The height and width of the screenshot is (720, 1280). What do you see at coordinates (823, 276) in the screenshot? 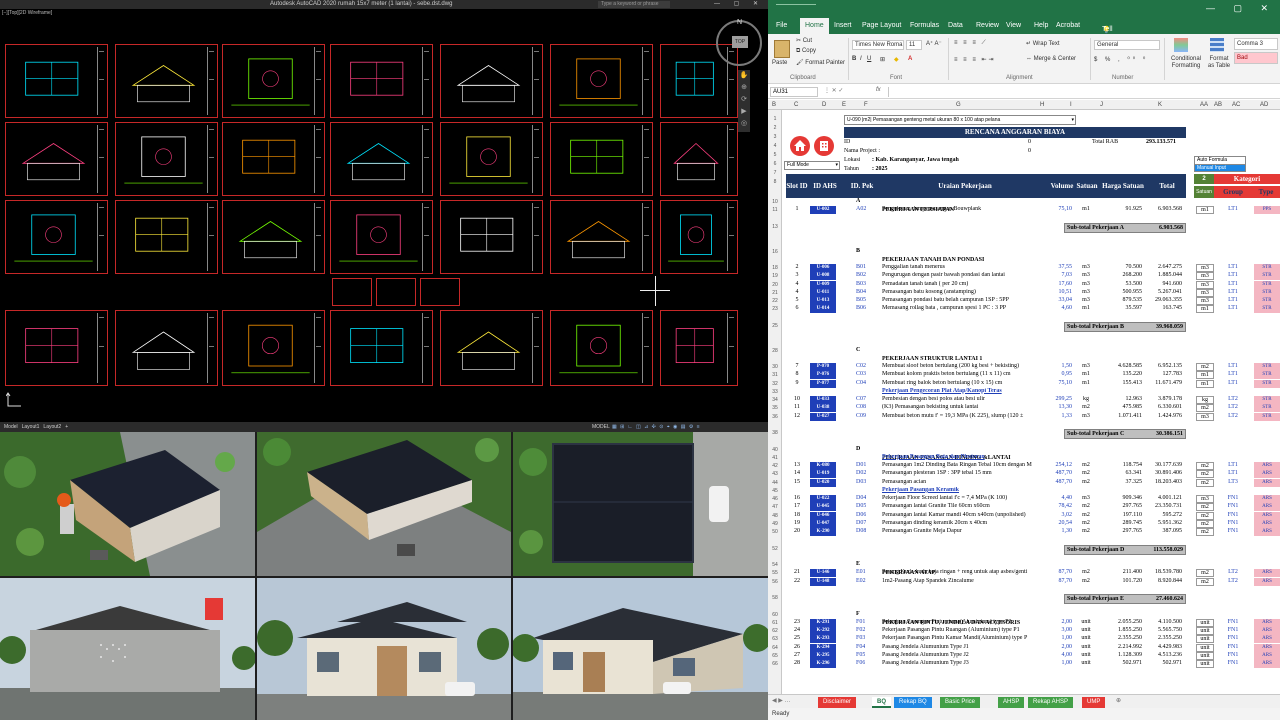
I see `ahs-id: U-008` at bounding box center [823, 276].